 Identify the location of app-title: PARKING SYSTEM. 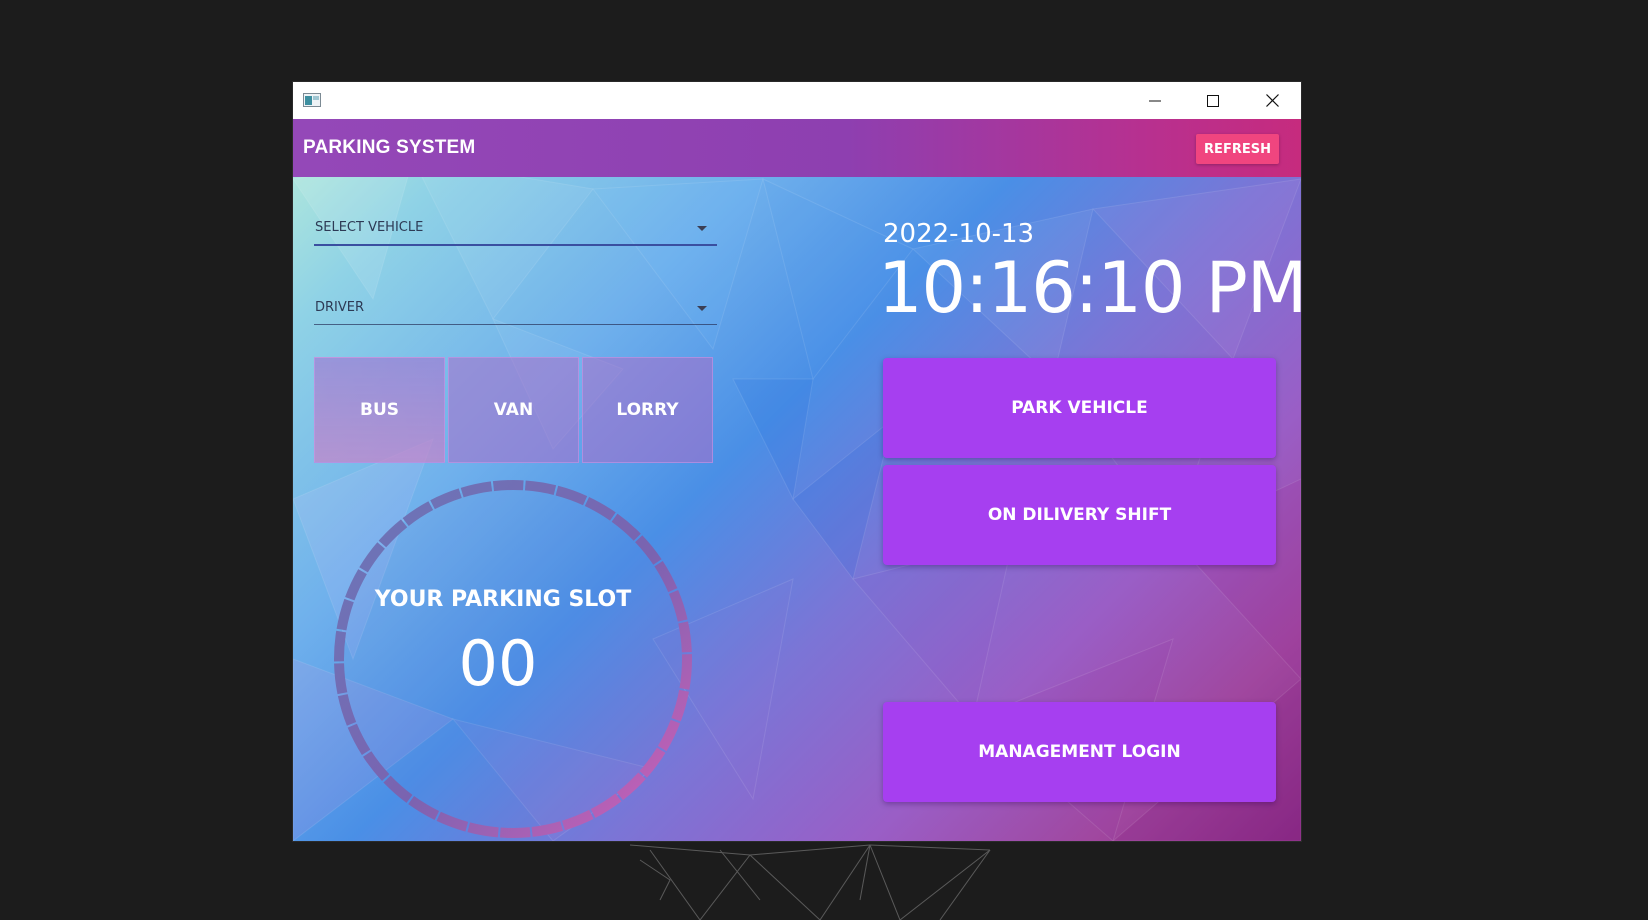
(389, 147).